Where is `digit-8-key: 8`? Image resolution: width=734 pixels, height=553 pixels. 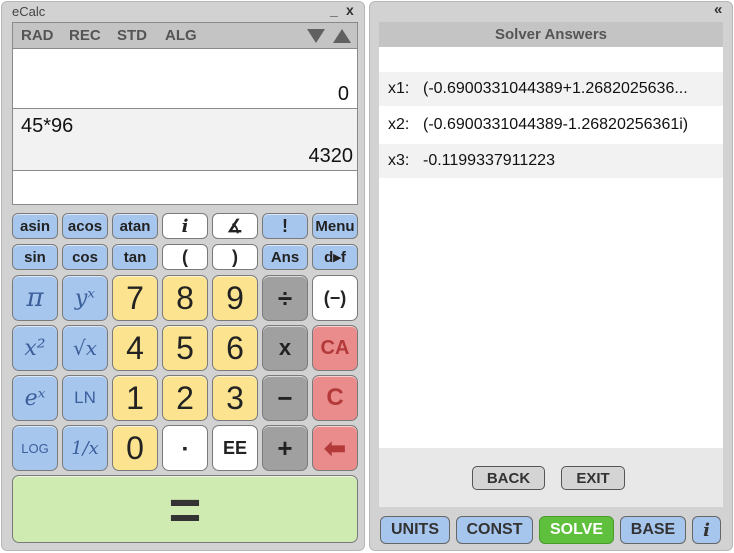 digit-8-key: 8 is located at coordinates (185, 298).